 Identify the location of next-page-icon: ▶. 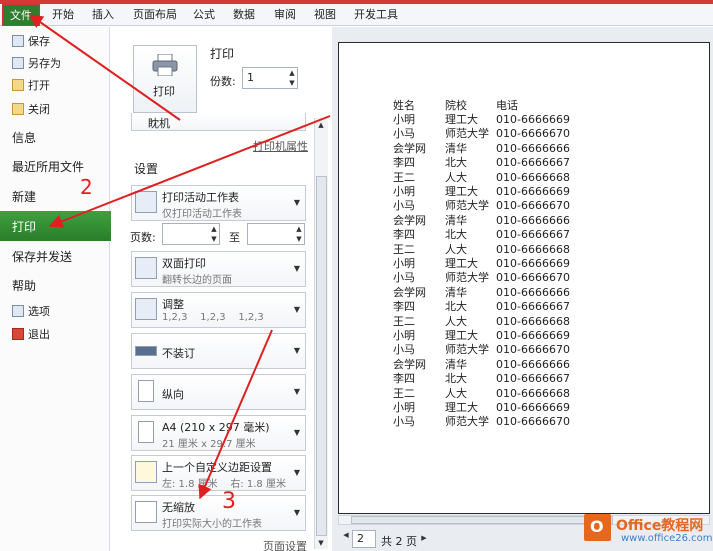
(424, 538).